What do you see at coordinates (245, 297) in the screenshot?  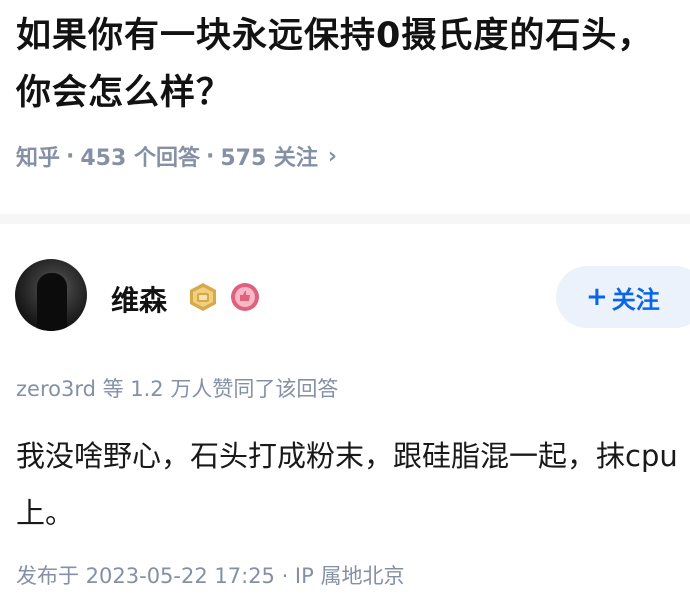 I see `pink-badge-icon` at bounding box center [245, 297].